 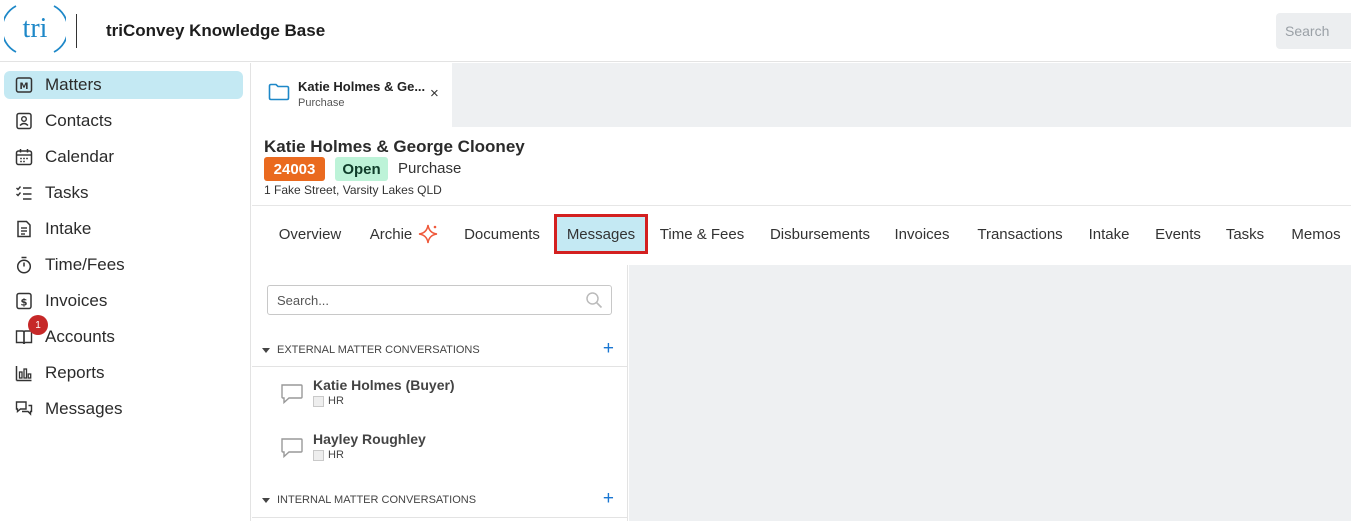 I want to click on sidebar-item-time-fees: Time/Fees, so click(x=123, y=265).